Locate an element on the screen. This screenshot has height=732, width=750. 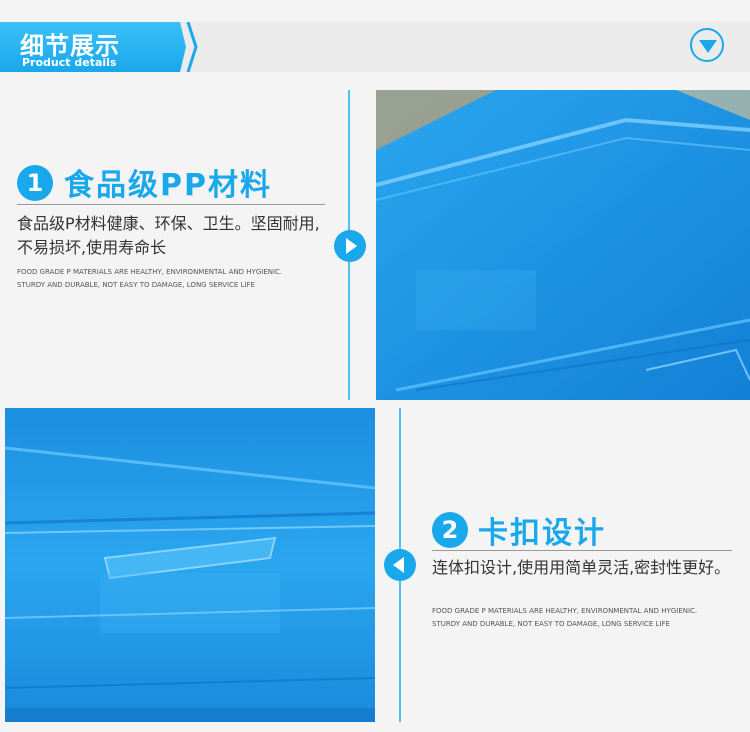
feature-description: 连体扣设计,使用用简单灵活,密封性更好。 is located at coordinates (581, 567).